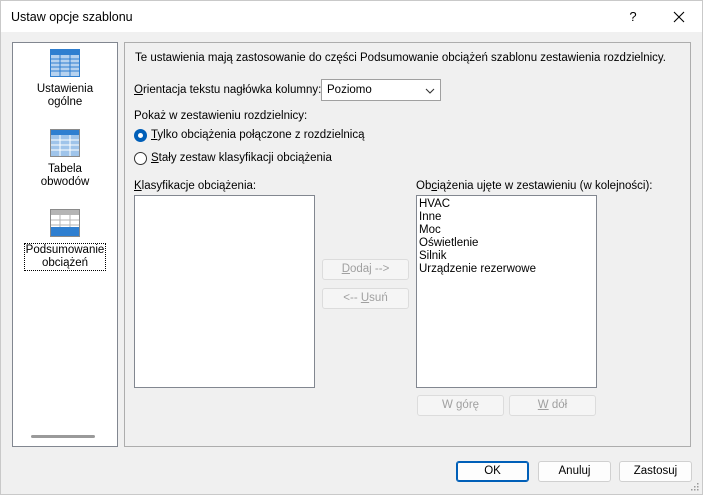 This screenshot has width=703, height=495. Describe the element at coordinates (65, 102) in the screenshot. I see `nav-label-line2: ogólne` at that location.